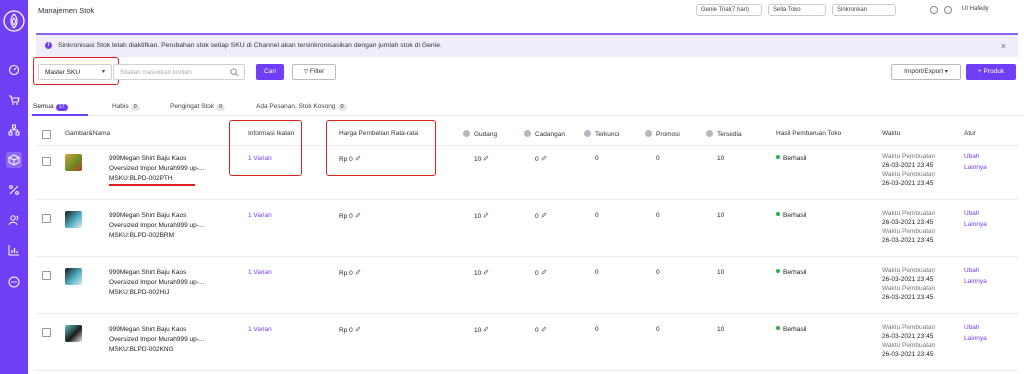 This screenshot has height=374, width=1024. I want to click on dashboard-icon, so click(14, 70).